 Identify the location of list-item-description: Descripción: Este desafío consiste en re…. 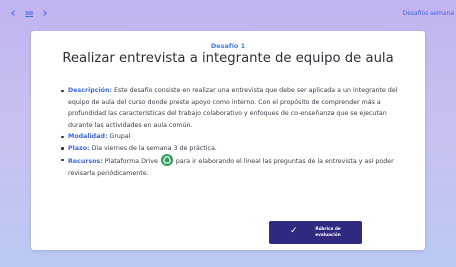
(236, 108).